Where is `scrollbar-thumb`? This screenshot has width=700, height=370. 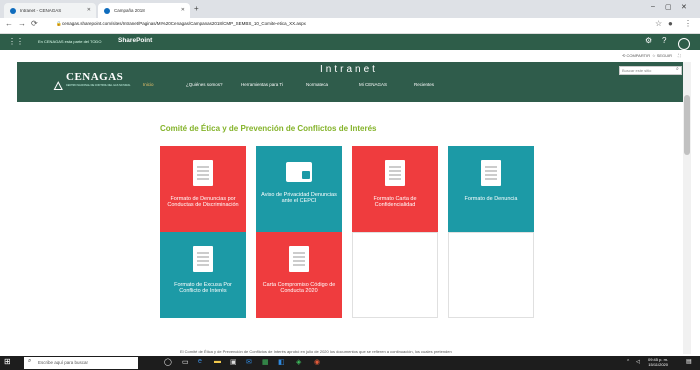
scrollbar-thumb is located at coordinates (687, 125).